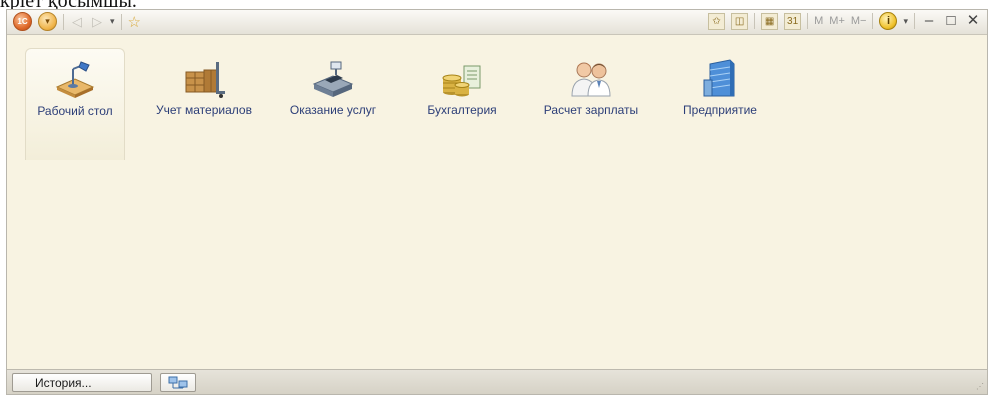  What do you see at coordinates (859, 21) in the screenshot?
I see `memory-subtract-button: M−` at bounding box center [859, 21].